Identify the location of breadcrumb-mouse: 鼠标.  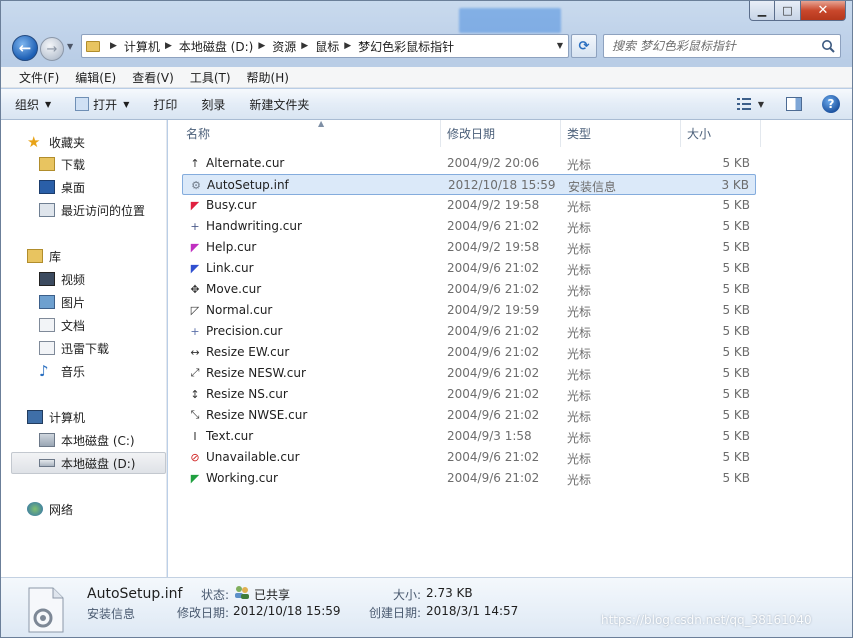
(327, 46).